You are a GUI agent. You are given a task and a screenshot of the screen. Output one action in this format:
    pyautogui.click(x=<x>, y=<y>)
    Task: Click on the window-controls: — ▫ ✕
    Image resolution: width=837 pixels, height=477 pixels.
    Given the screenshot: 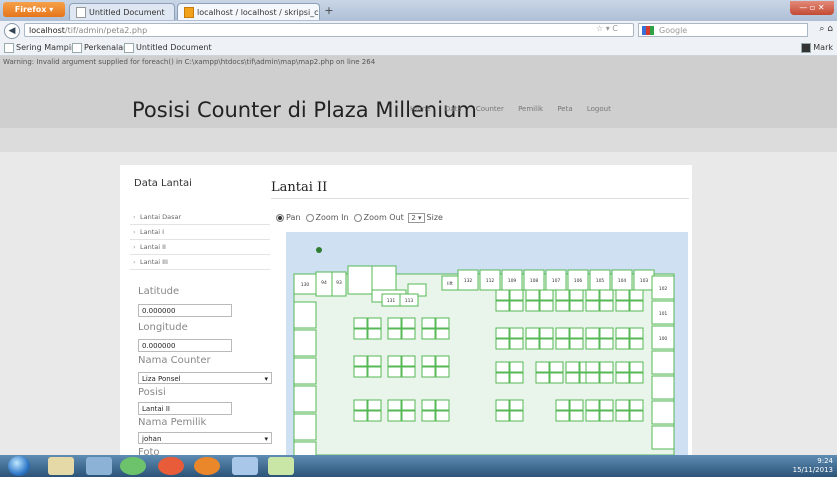 What is the action you would take?
    pyautogui.click(x=812, y=8)
    